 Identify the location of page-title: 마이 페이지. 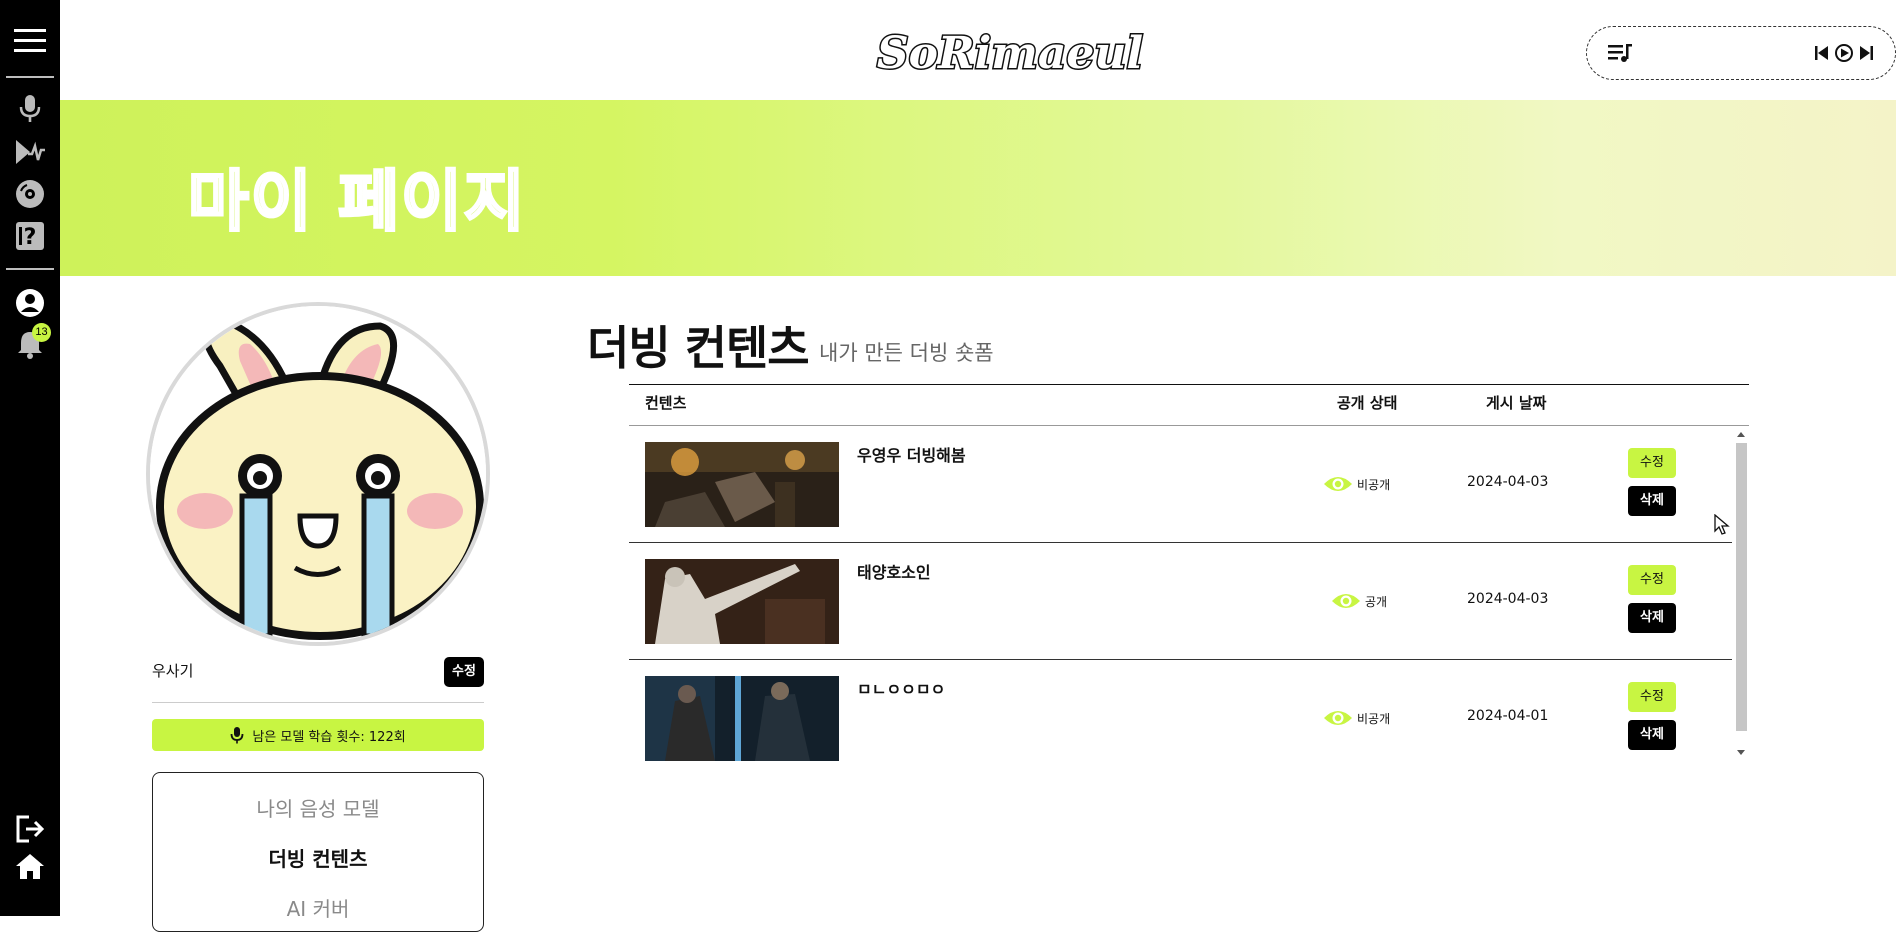
(357, 202).